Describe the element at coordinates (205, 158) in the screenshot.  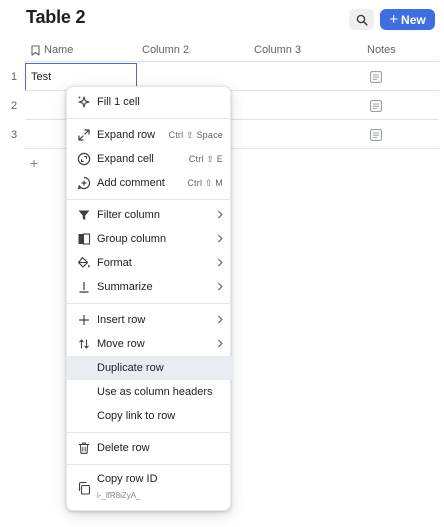
I see `menu-item-shortcut: Ctrl ⇧ E` at that location.